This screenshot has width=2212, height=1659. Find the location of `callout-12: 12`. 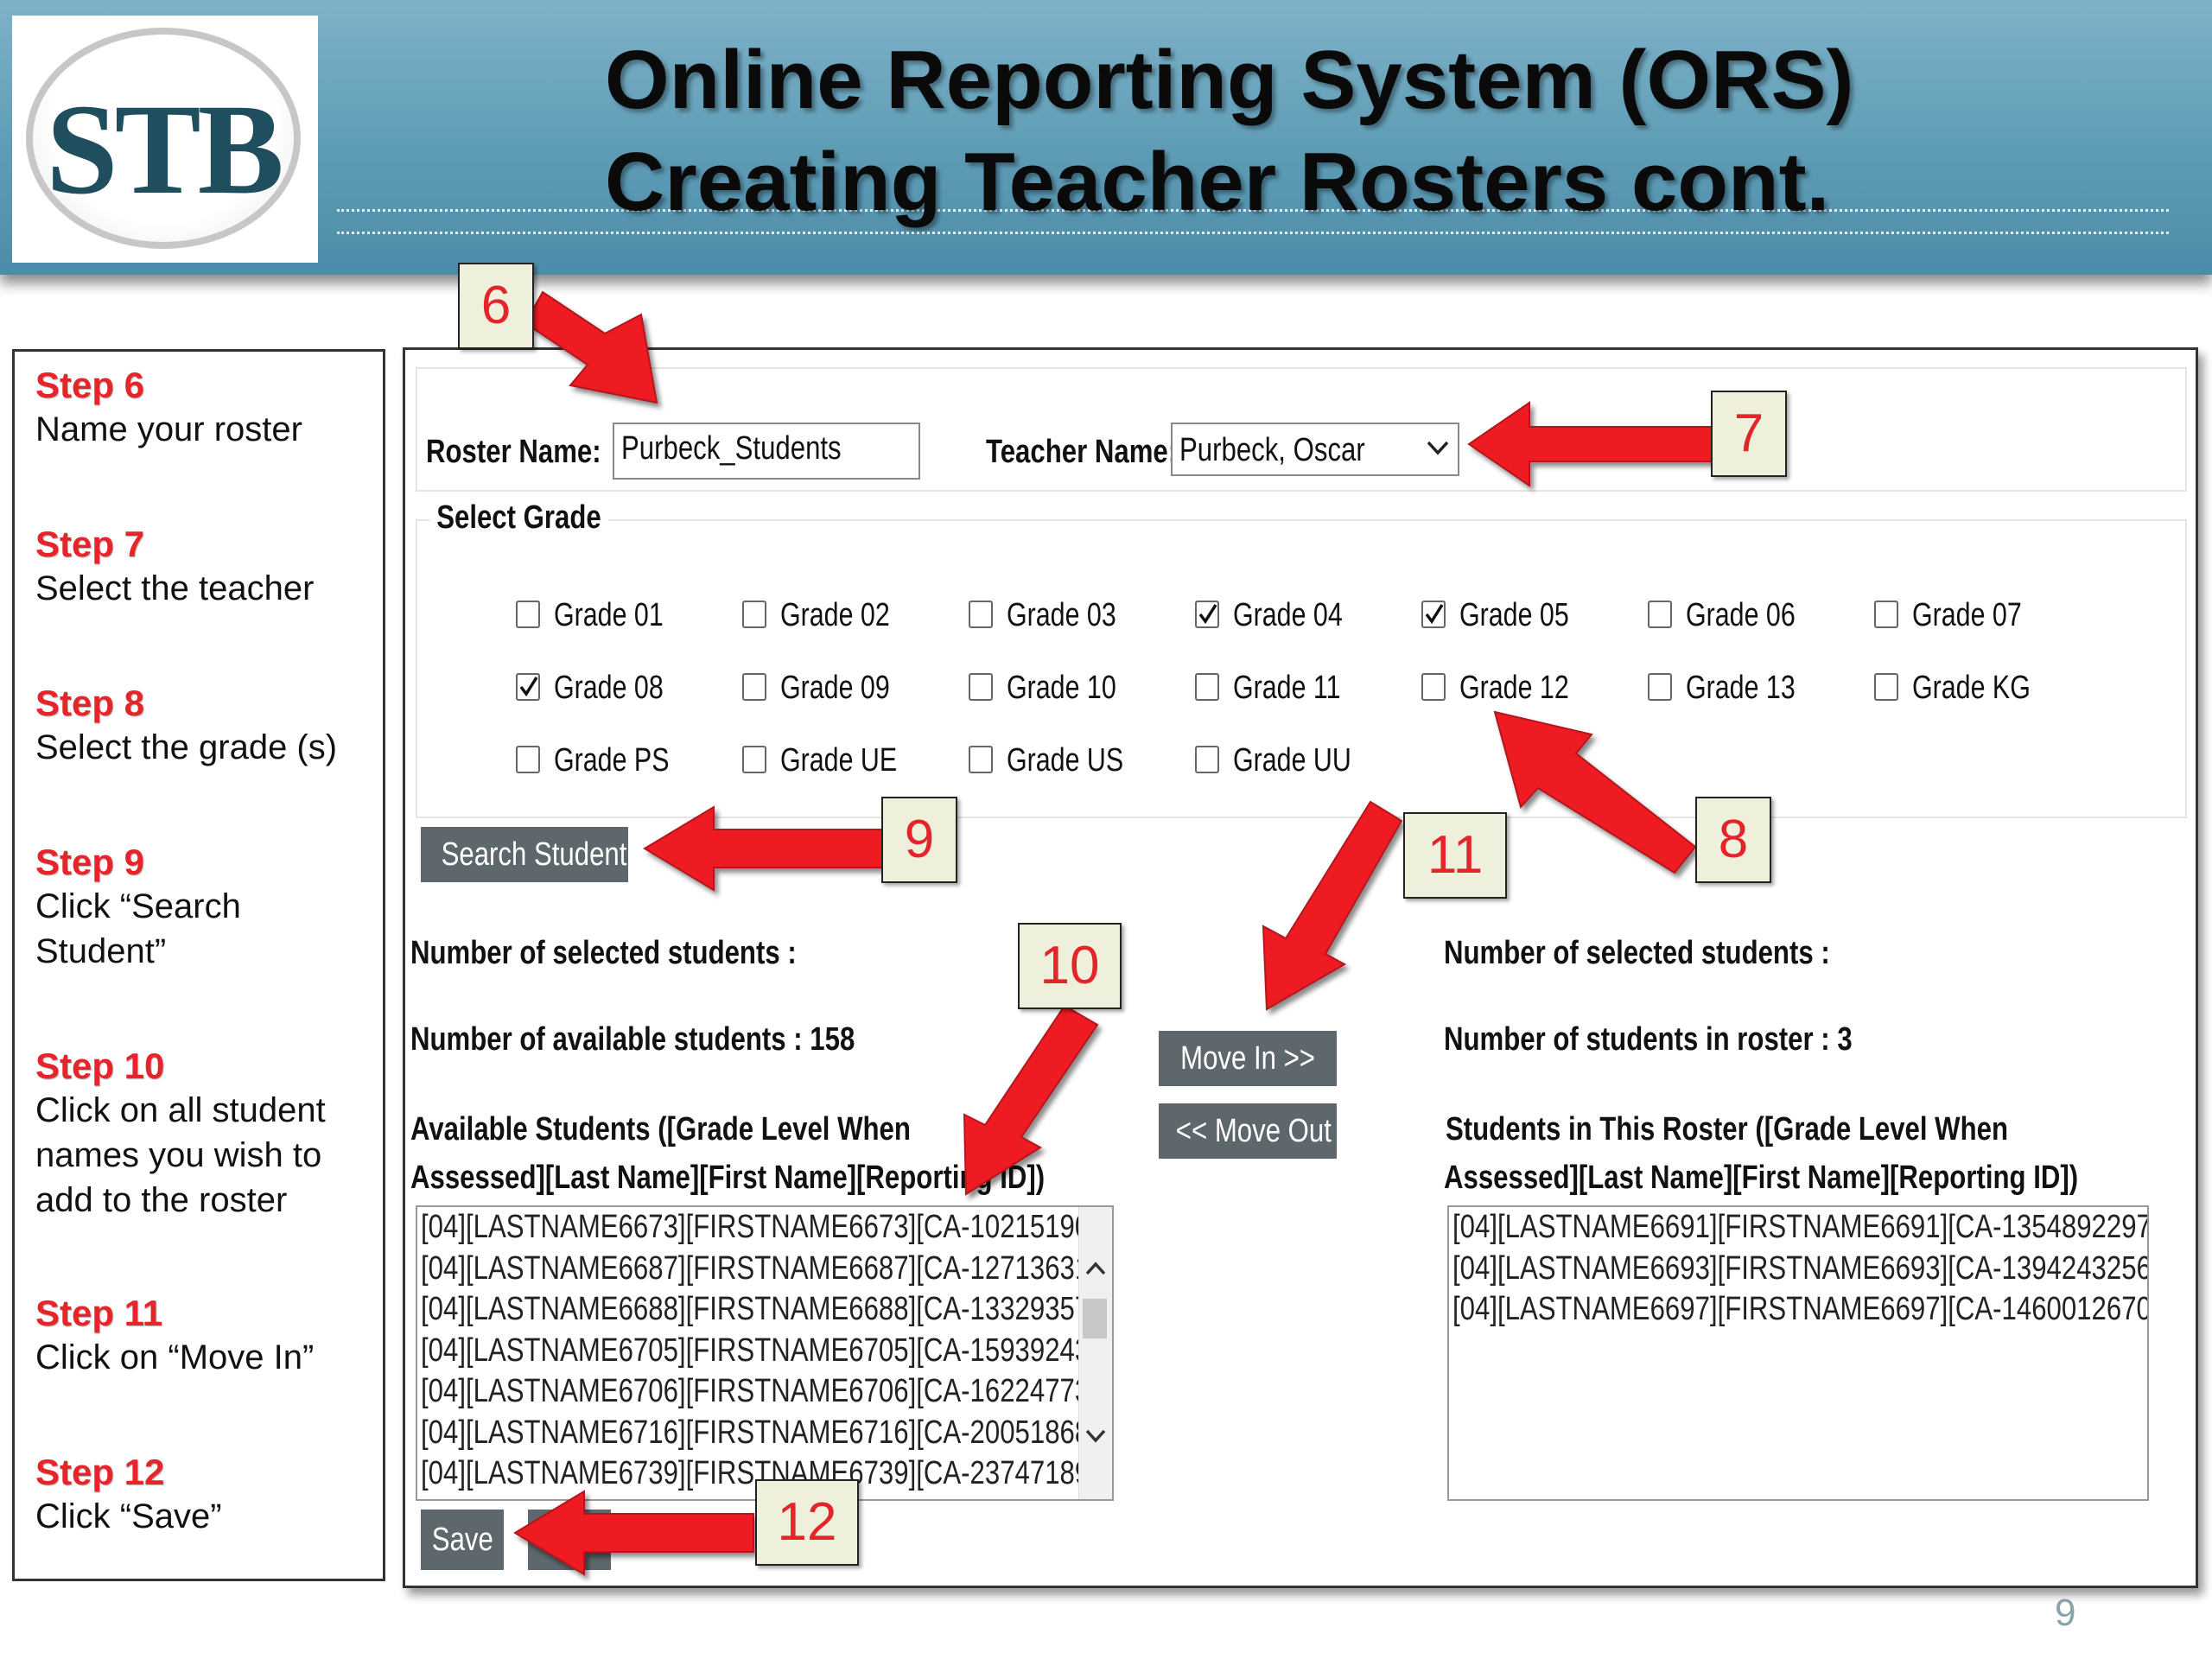

callout-12: 12 is located at coordinates (807, 1522).